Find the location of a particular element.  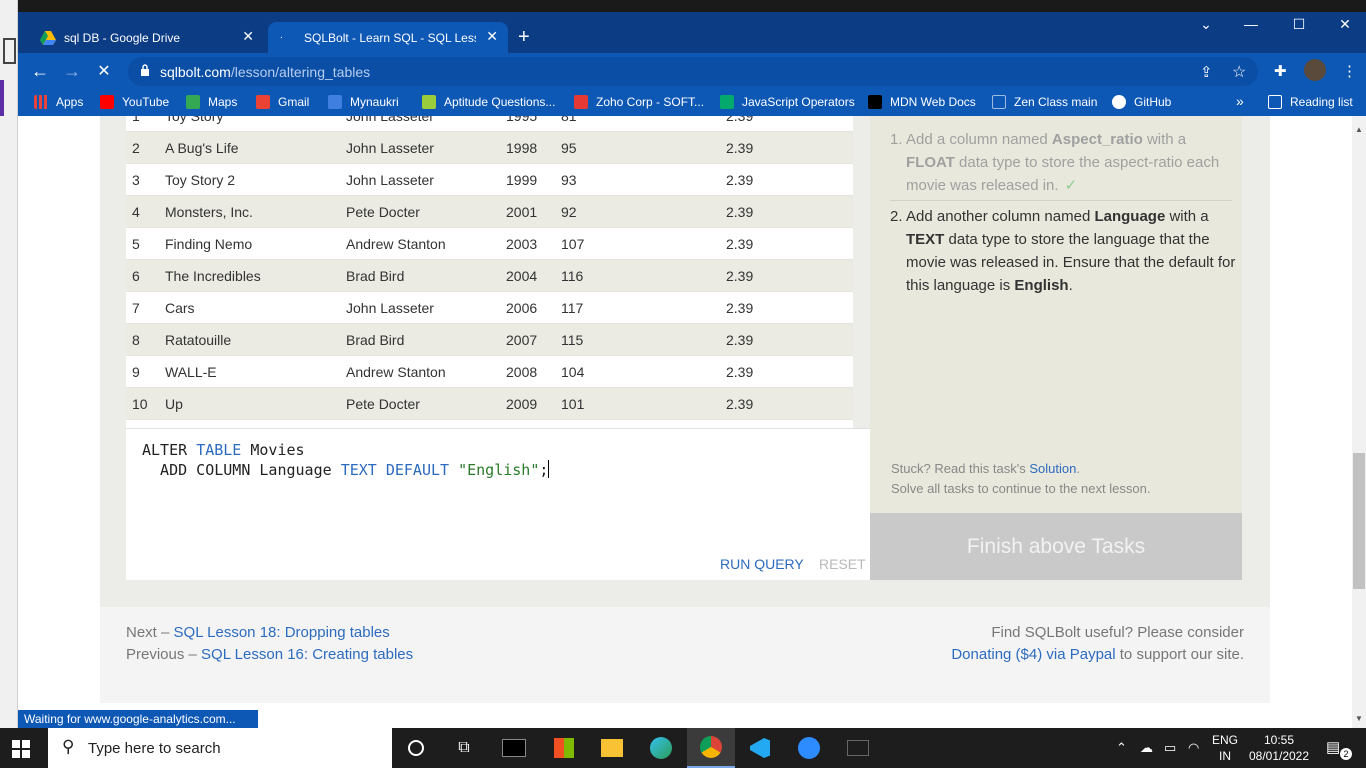

table-cell-length: 115 is located at coordinates (572, 340).